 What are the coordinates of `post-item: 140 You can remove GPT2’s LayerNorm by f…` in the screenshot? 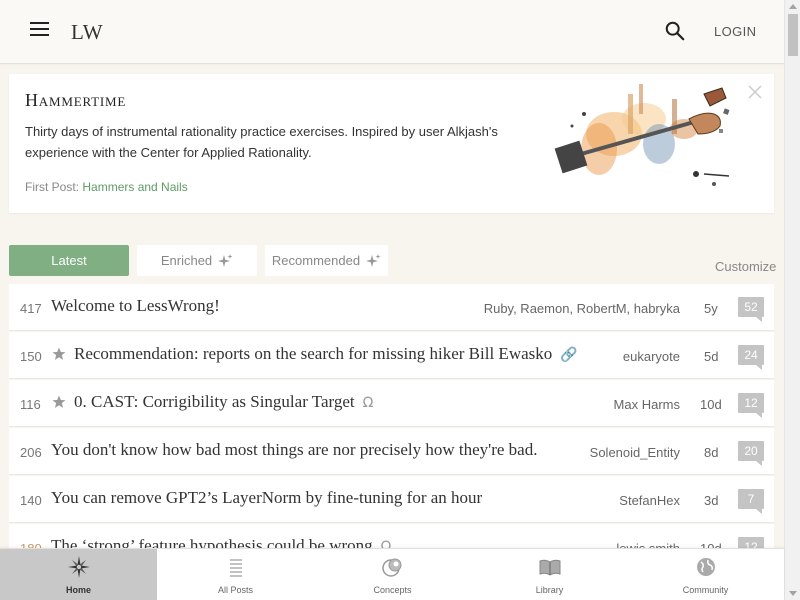 It's located at (391, 499).